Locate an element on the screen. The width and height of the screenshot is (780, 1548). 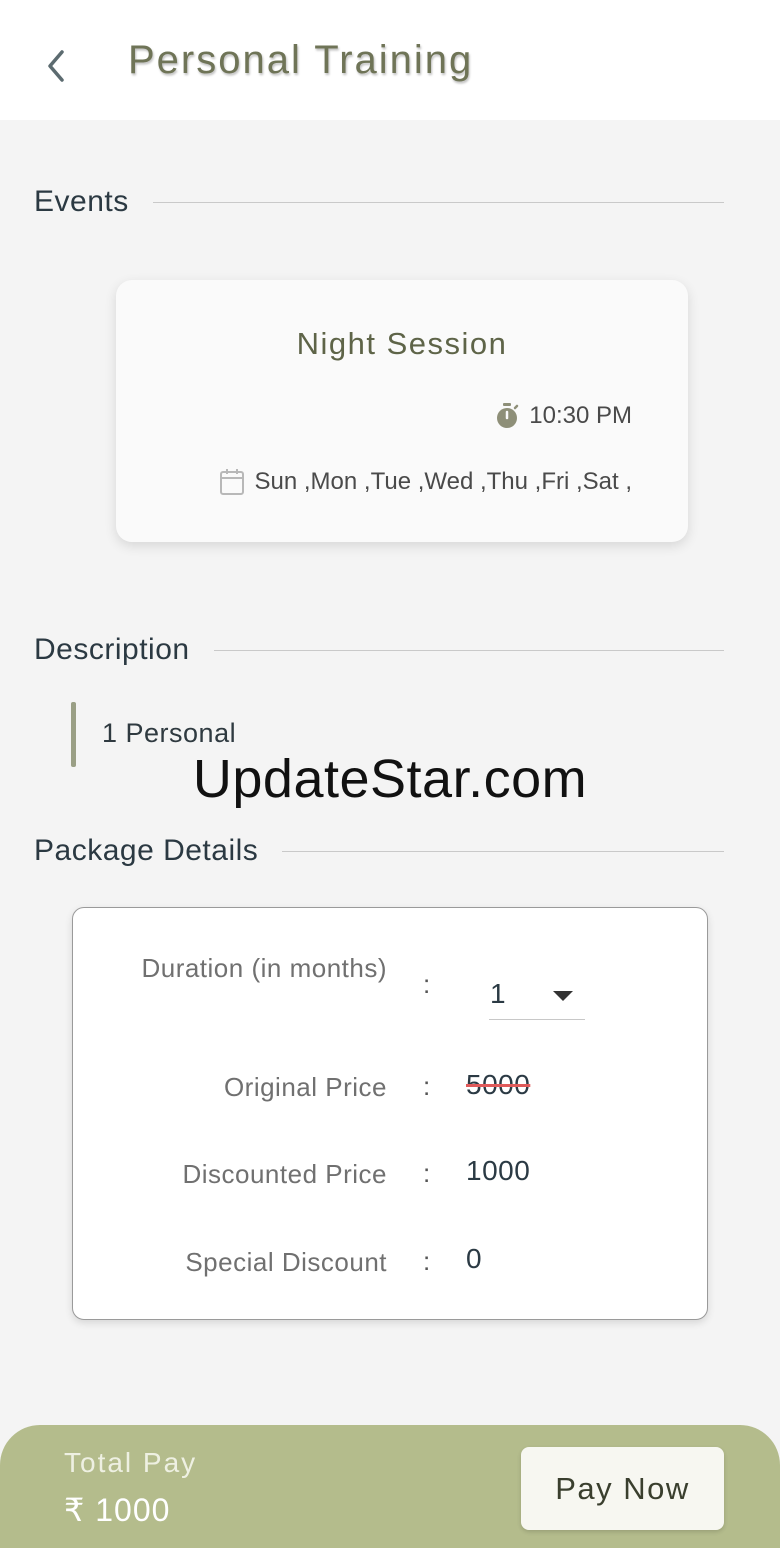
duration-value: 1 is located at coordinates (498, 993).